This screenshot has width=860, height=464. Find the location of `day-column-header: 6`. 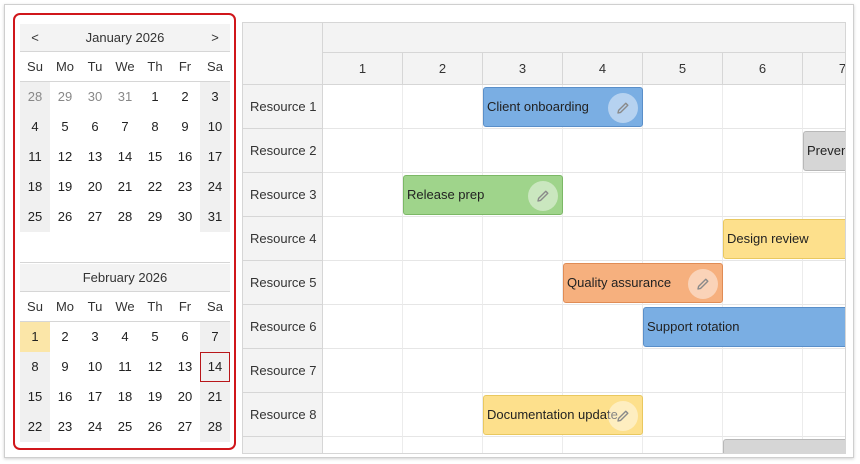

day-column-header: 6 is located at coordinates (763, 69).